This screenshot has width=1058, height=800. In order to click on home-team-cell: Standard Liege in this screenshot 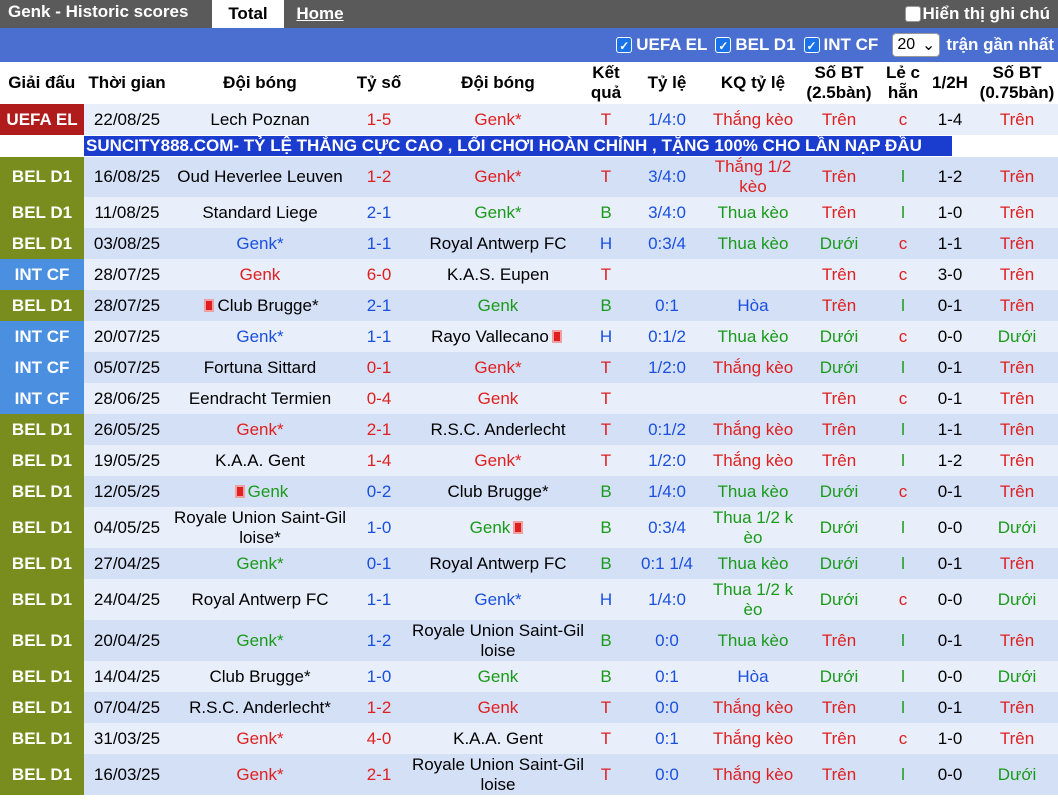, I will do `click(260, 212)`.